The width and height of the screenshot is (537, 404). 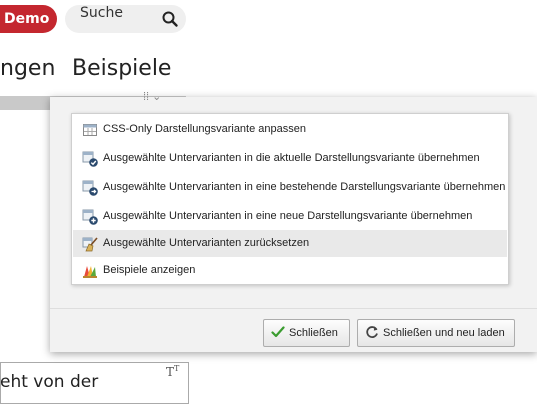 What do you see at coordinates (90, 244) in the screenshot?
I see `reset-broom-icon` at bounding box center [90, 244].